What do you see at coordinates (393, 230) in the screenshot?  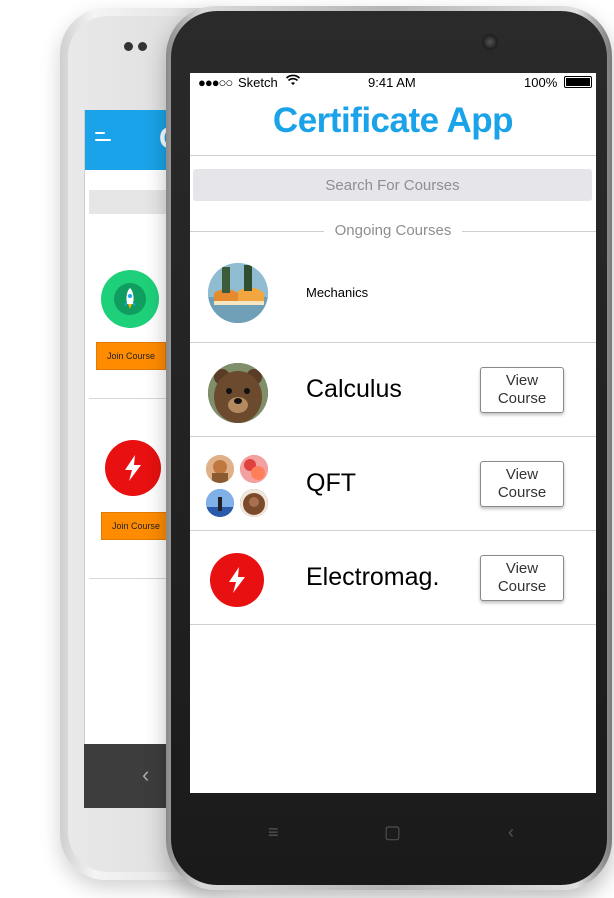 I see `section-label: Ongoing Courses` at bounding box center [393, 230].